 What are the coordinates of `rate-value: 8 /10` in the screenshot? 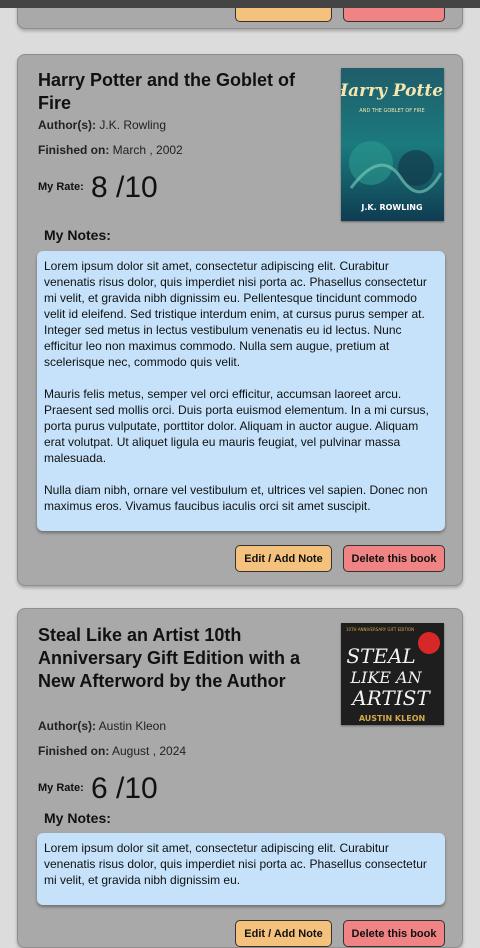 It's located at (124, 187).